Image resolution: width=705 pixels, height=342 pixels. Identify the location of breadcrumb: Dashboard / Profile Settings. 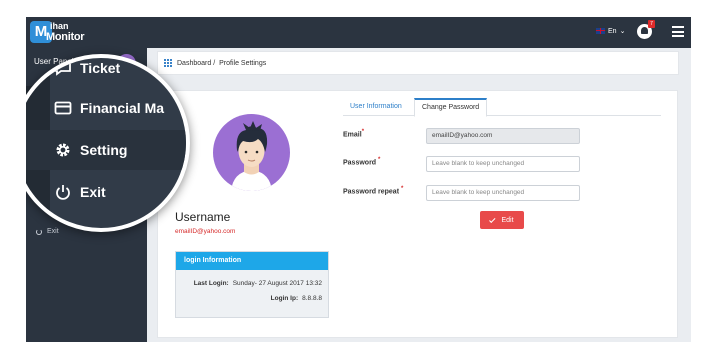
(418, 63).